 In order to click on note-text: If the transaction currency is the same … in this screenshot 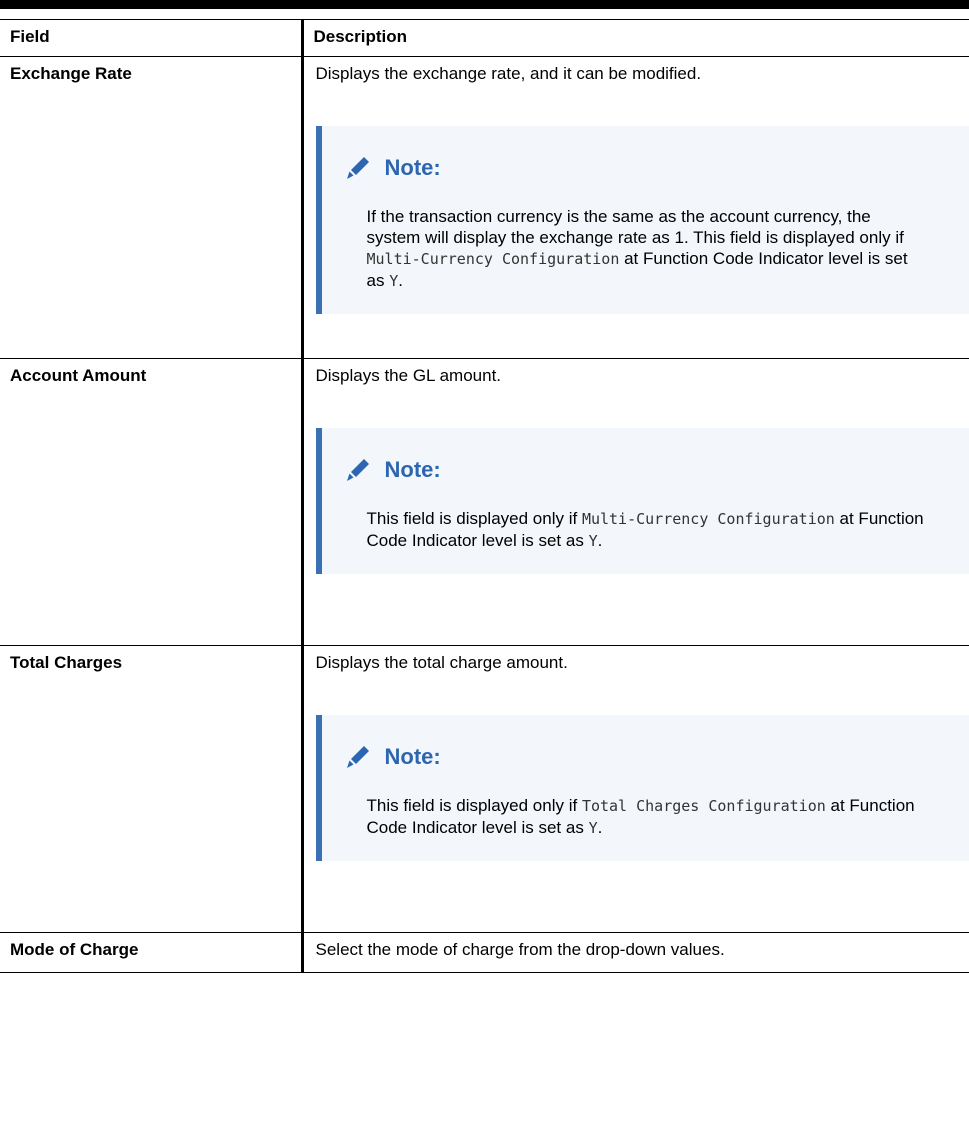, I will do `click(635, 227)`.